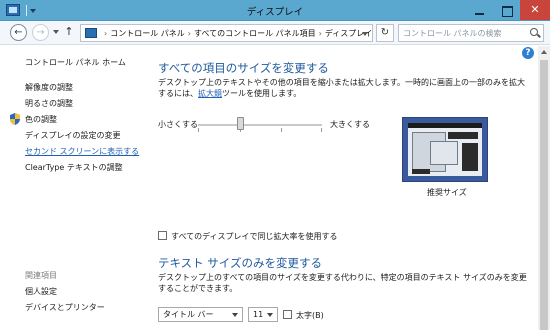 Image resolution: width=550 pixels, height=330 pixels. Describe the element at coordinates (258, 314) in the screenshot. I see `font-size-select-value: 11` at that location.